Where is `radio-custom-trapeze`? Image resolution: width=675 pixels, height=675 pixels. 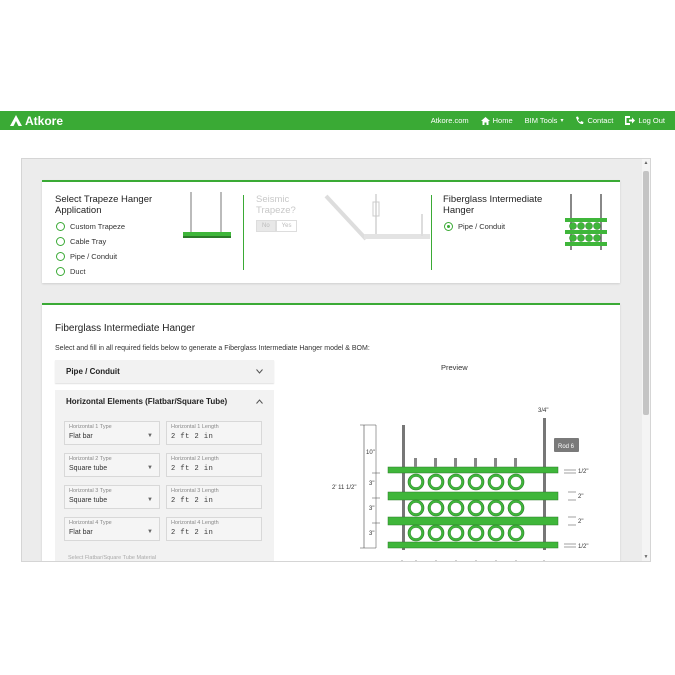
radio-custom-trapeze is located at coordinates (60, 226).